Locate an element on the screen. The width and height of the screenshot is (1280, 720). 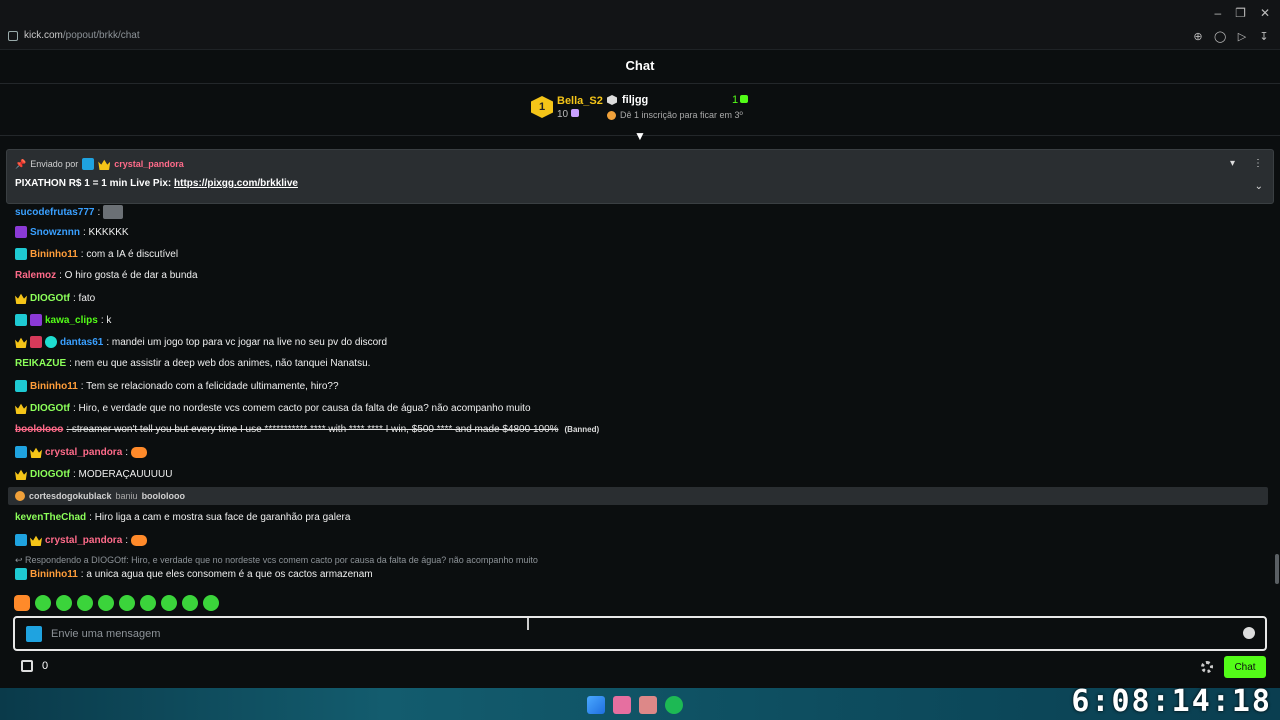
list-item: Snowznnn: KKKKKK is located at coordinates (72, 232).